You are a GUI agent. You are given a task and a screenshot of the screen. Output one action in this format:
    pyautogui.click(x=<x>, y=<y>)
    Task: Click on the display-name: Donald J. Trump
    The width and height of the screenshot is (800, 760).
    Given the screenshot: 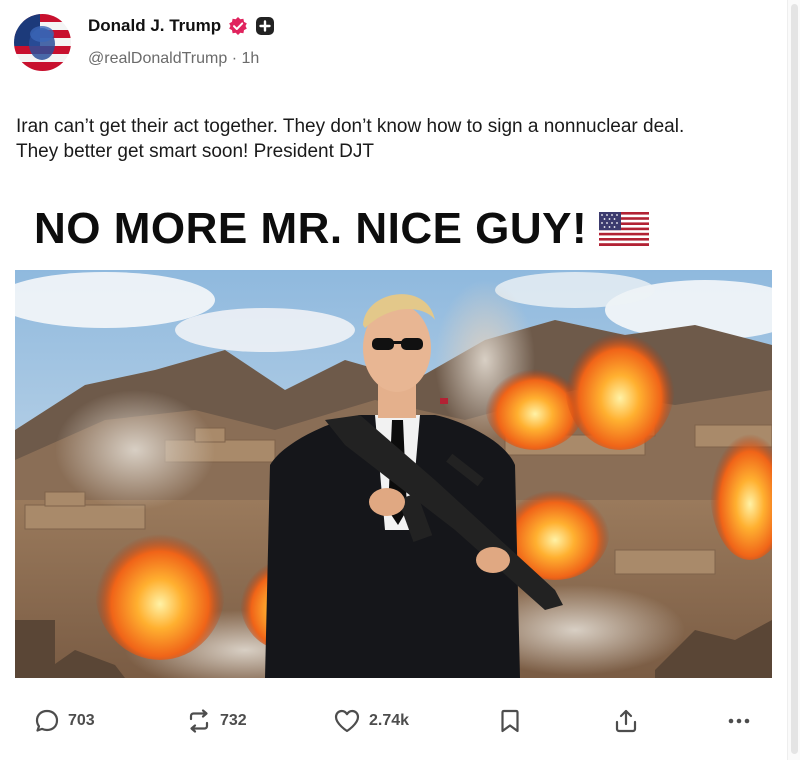 What is the action you would take?
    pyautogui.click(x=154, y=26)
    